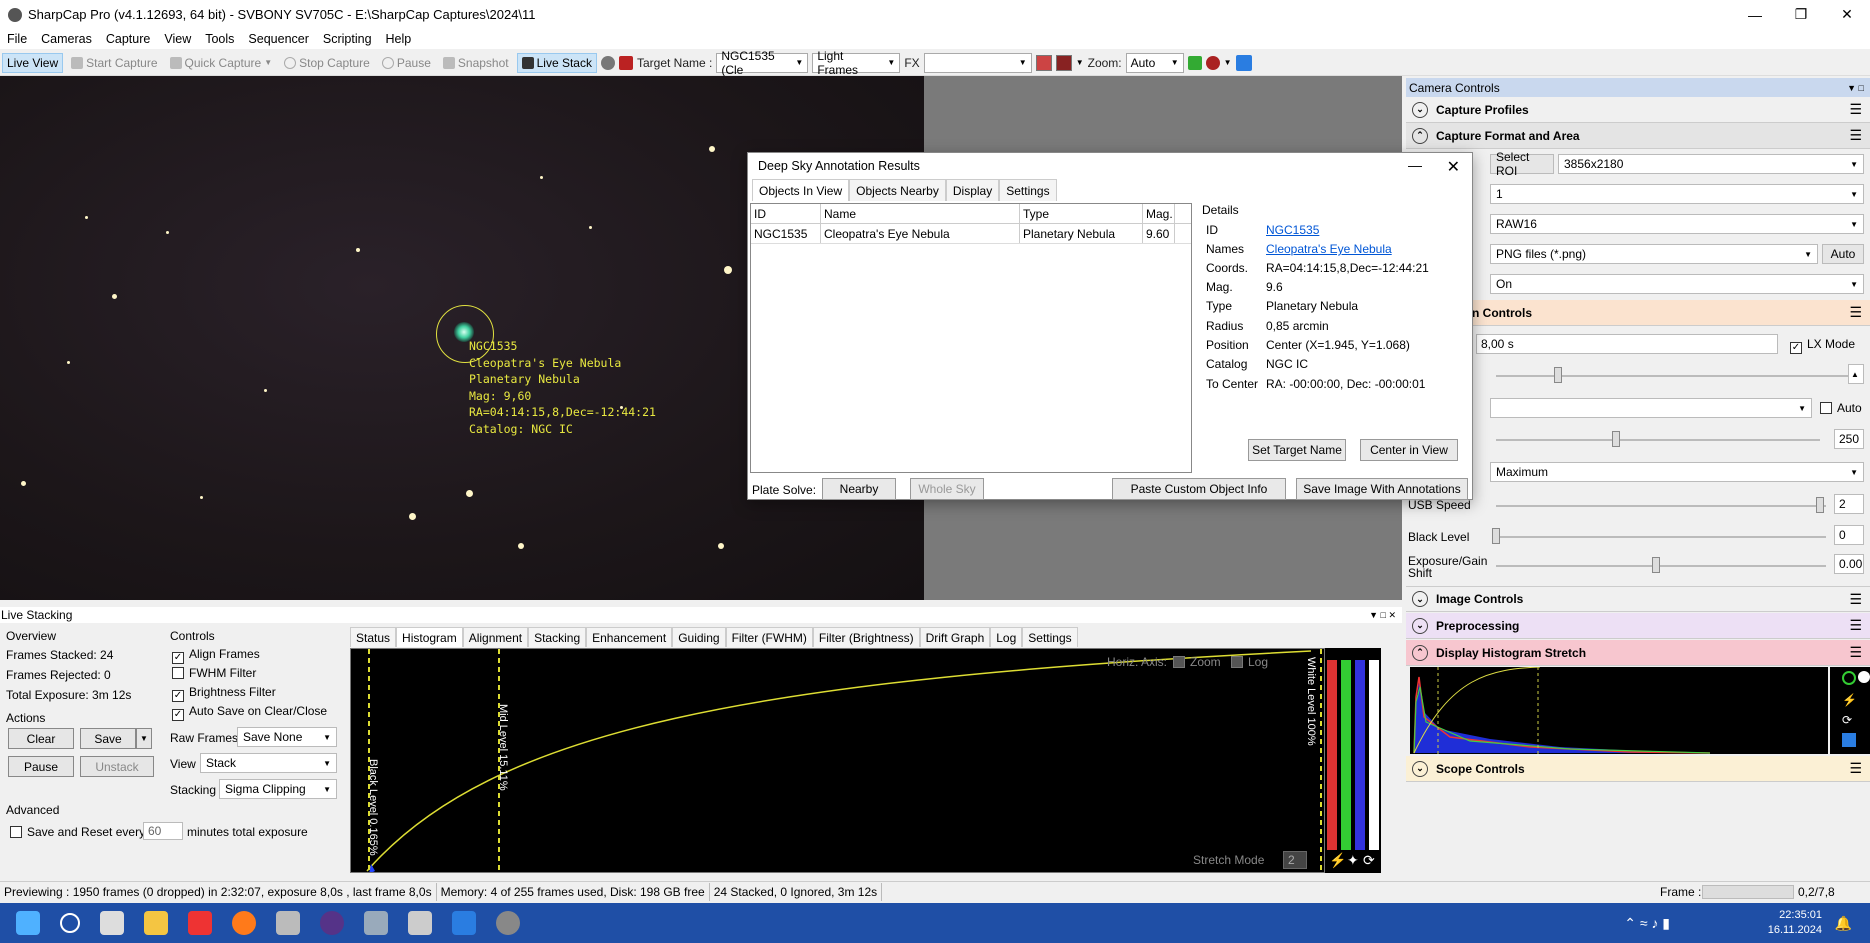 The height and width of the screenshot is (943, 1870). I want to click on tab-settings: Settings, so click(1050, 637).